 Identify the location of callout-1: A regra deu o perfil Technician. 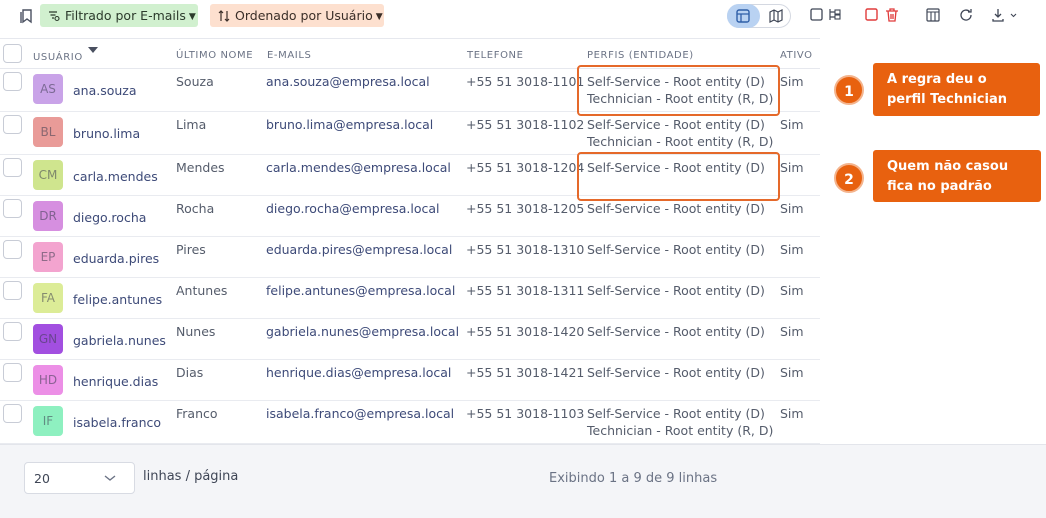
(956, 89).